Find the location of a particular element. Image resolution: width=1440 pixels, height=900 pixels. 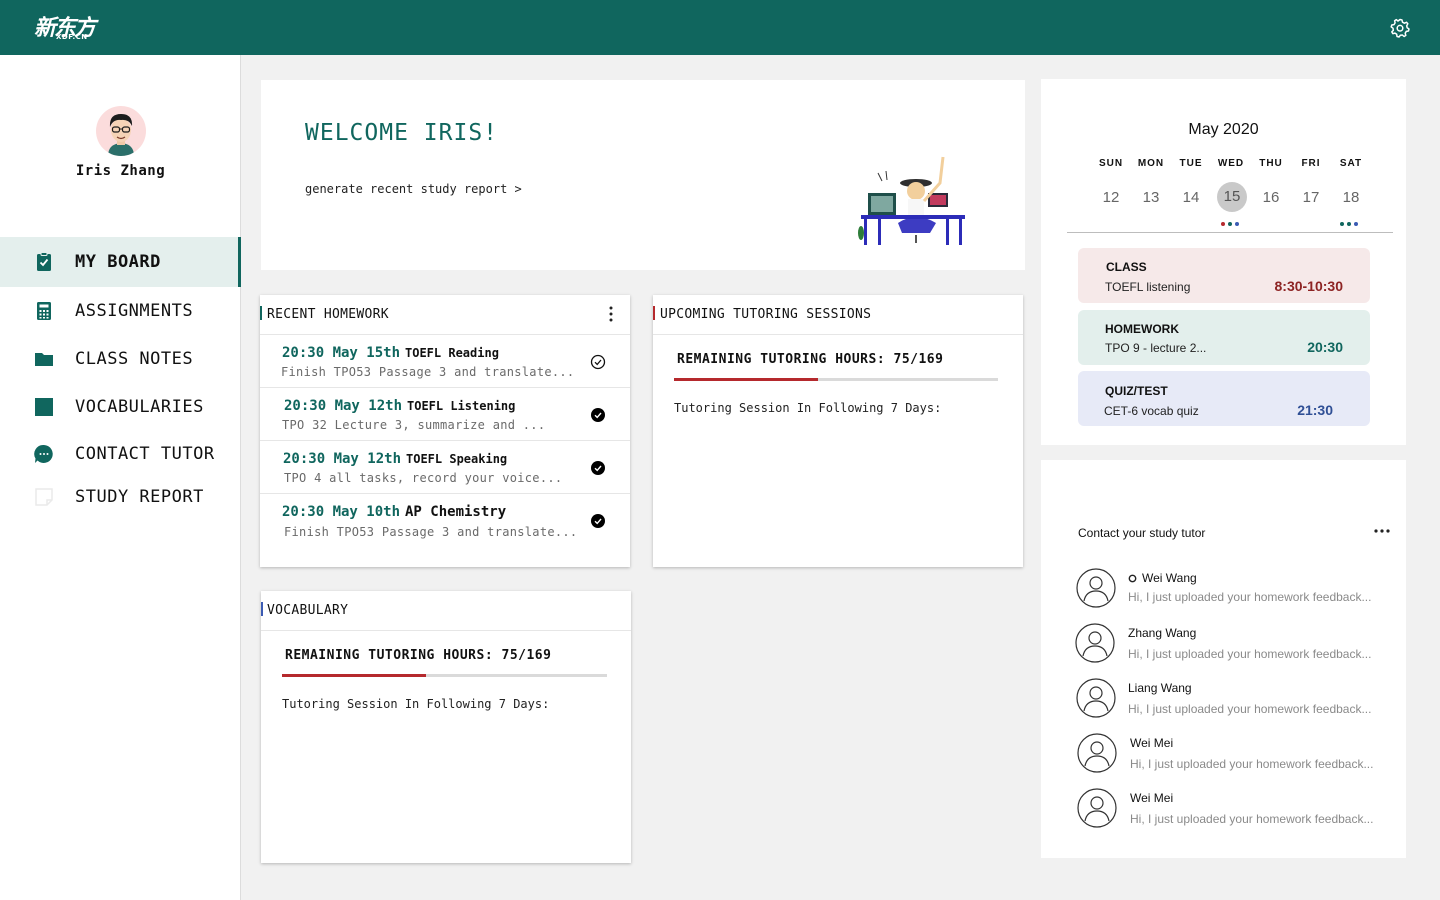

calendar-day: 13 is located at coordinates (1151, 198).